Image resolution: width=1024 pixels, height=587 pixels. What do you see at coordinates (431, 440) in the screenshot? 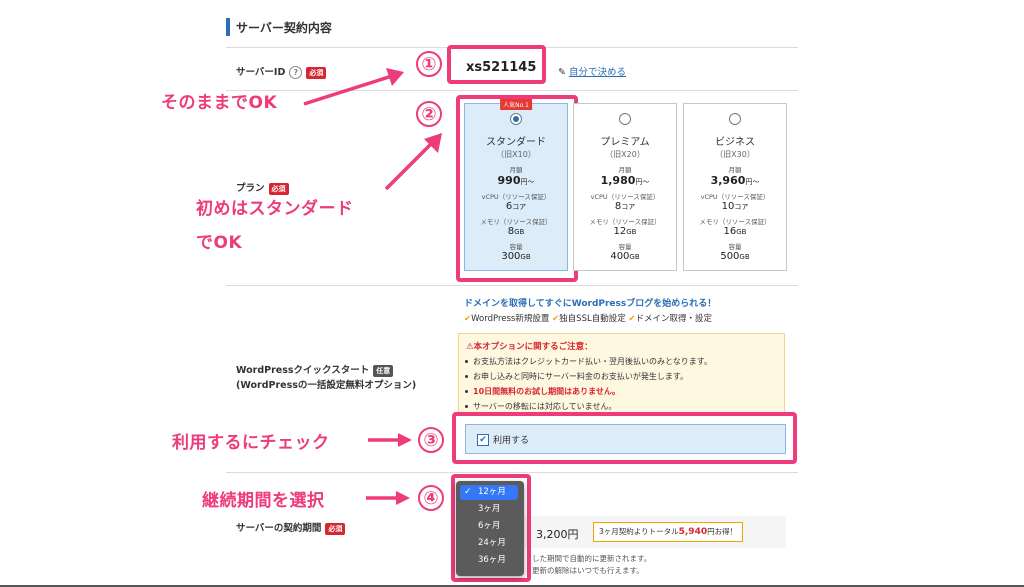
I see `step-number-3: ③` at bounding box center [431, 440].